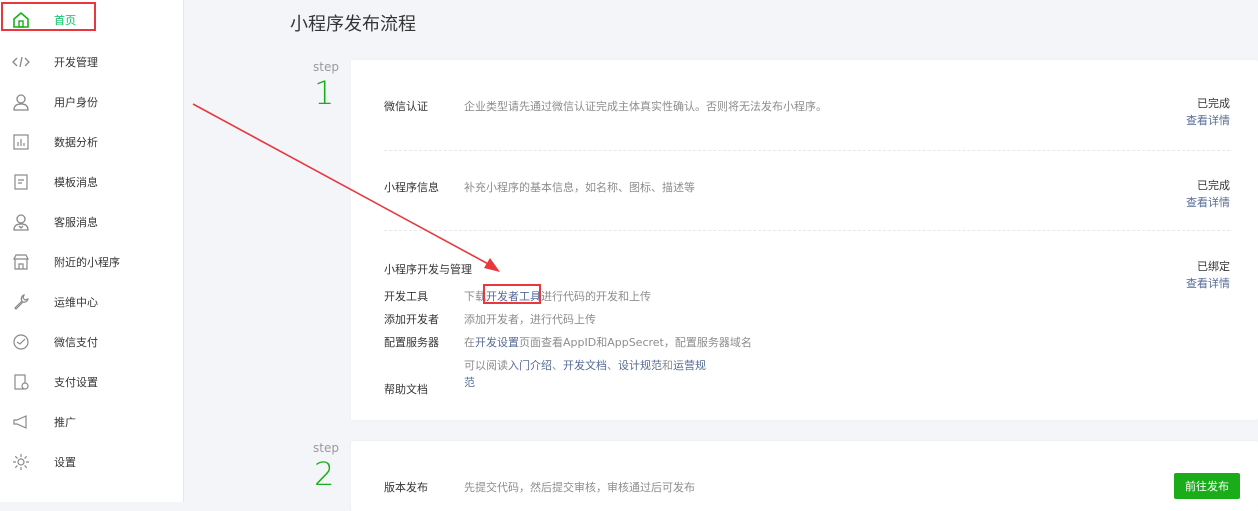 This screenshot has height=511, width=1258. I want to click on wechat-auth-status: 已完成, so click(1213, 103).